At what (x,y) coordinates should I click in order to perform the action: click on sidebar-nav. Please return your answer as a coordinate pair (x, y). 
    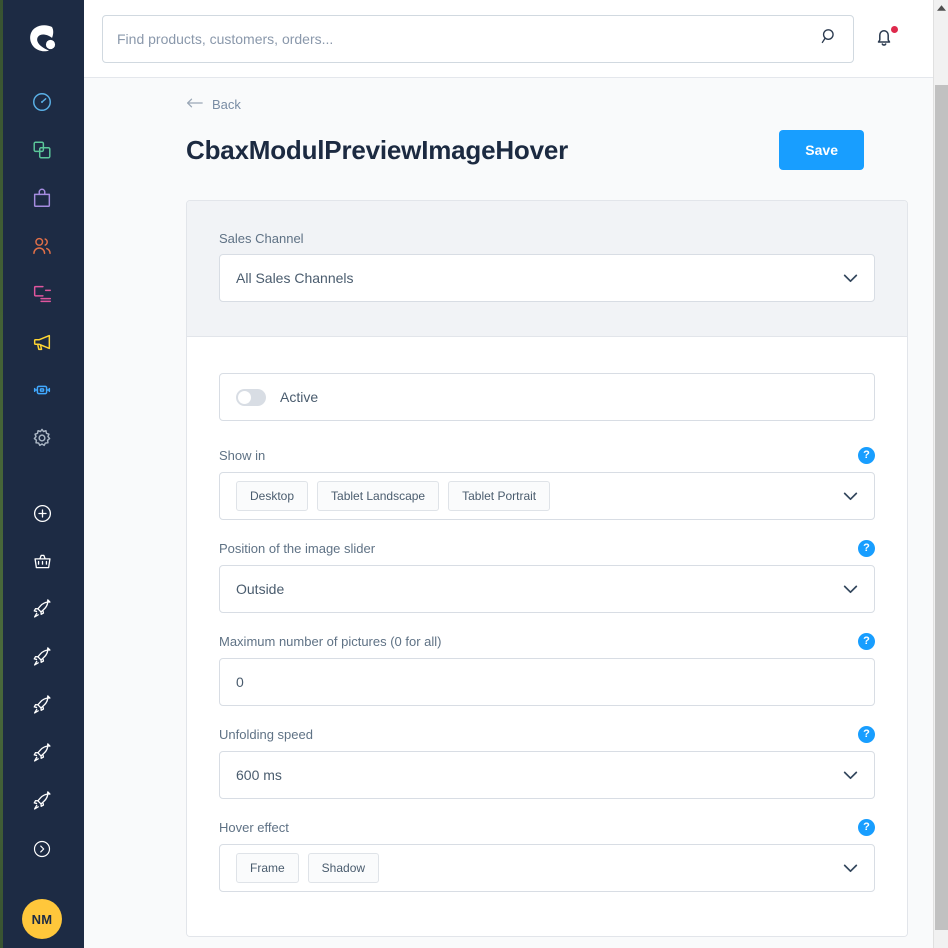
    Looking at the image, I should click on (42, 475).